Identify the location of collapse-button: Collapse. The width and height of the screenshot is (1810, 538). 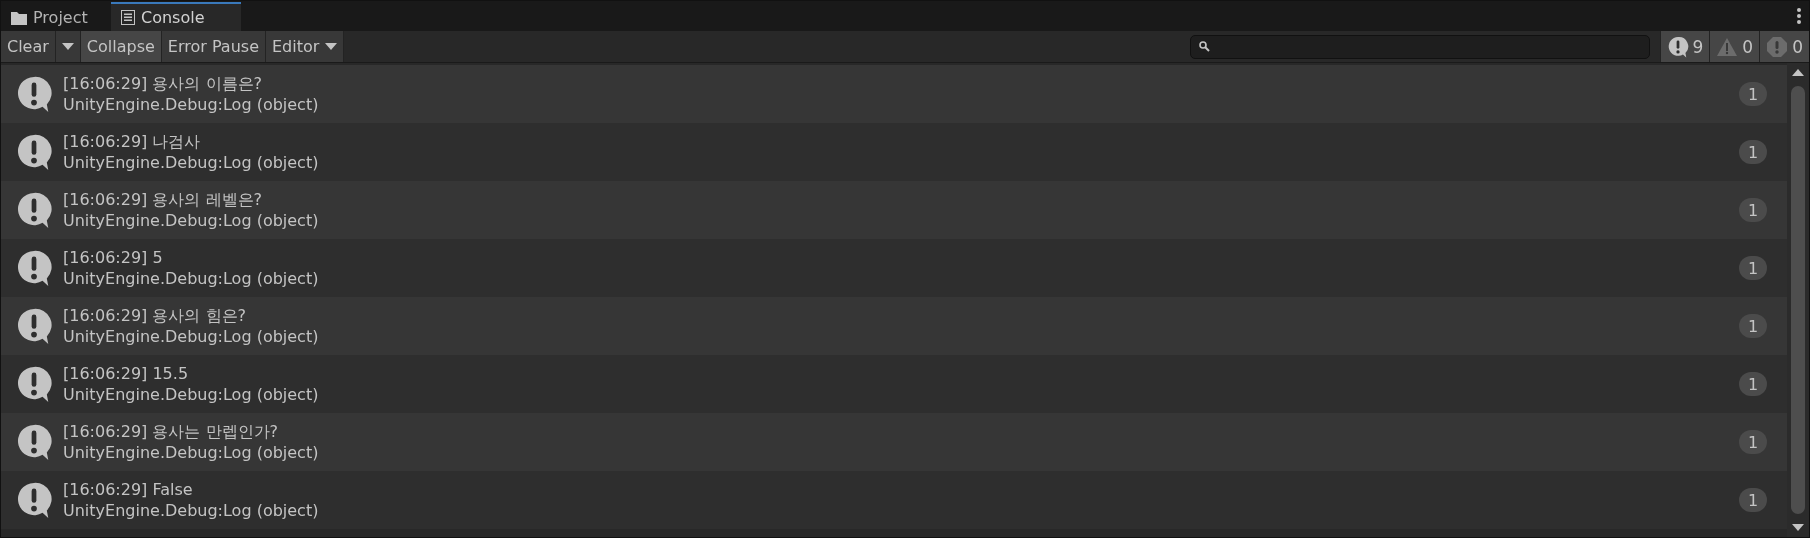
(121, 46).